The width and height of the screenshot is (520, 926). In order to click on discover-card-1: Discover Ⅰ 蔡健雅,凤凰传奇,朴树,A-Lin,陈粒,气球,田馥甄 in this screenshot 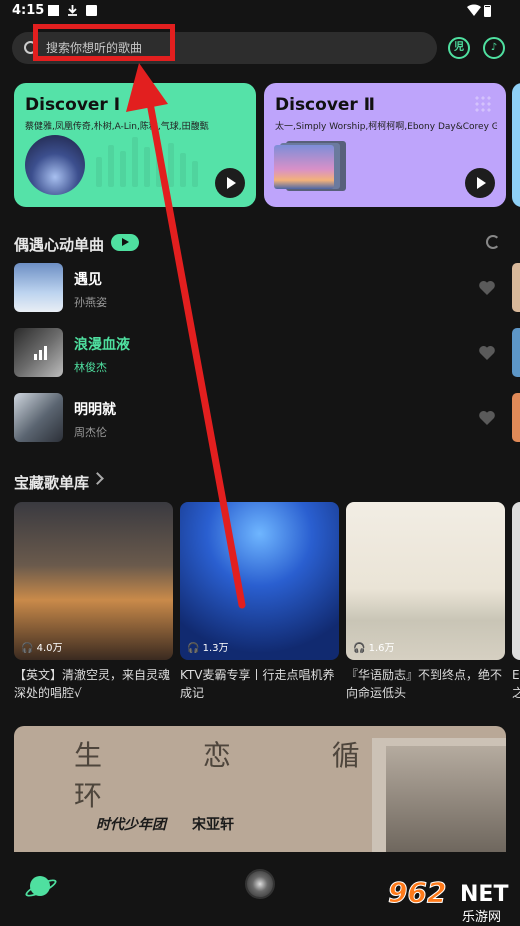, I will do `click(135, 145)`.